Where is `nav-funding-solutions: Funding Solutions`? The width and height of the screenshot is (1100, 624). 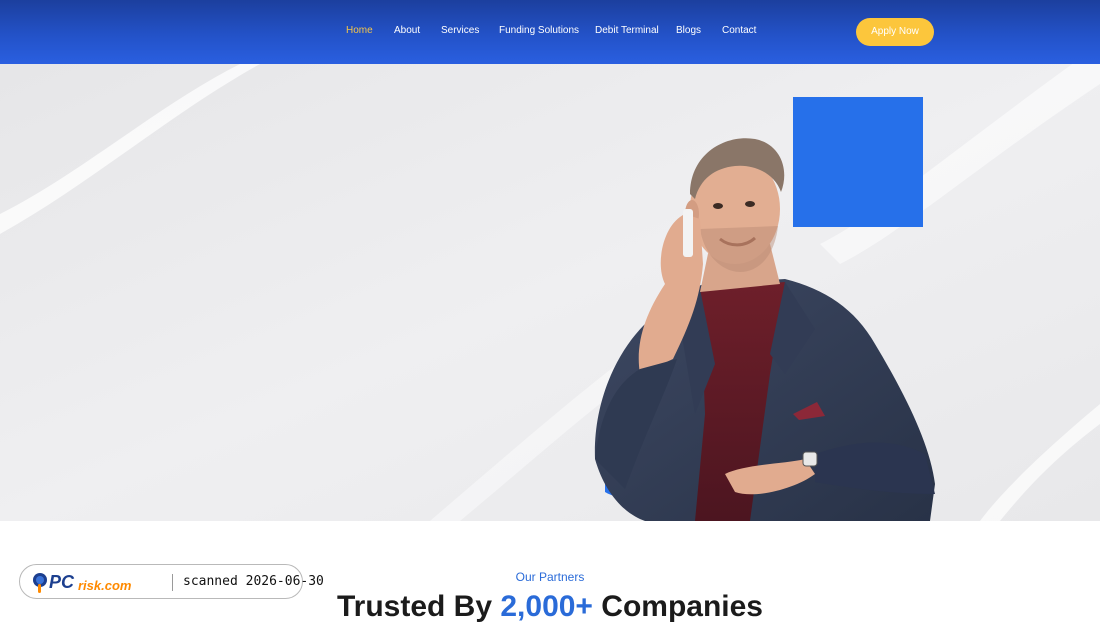 nav-funding-solutions: Funding Solutions is located at coordinates (539, 30).